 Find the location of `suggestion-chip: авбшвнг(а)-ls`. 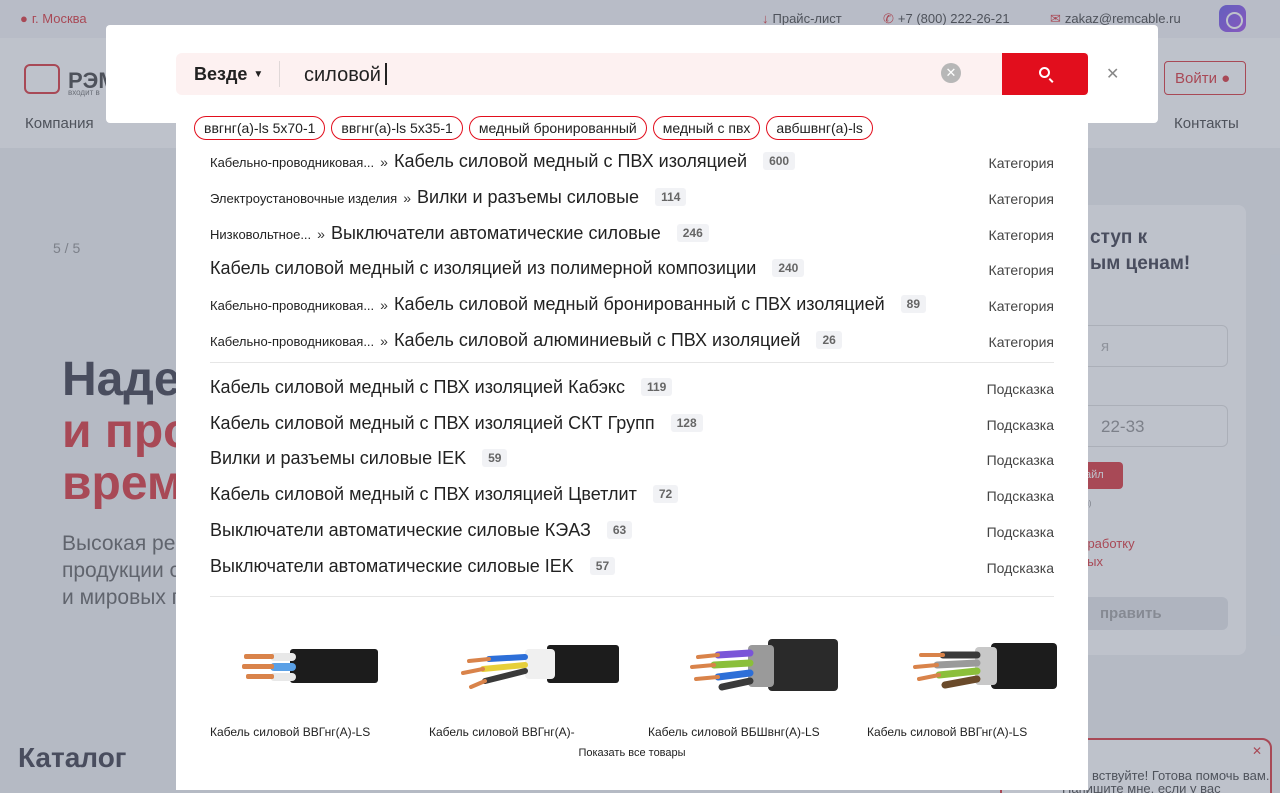

suggestion-chip: авбшвнг(а)-ls is located at coordinates (819, 128).